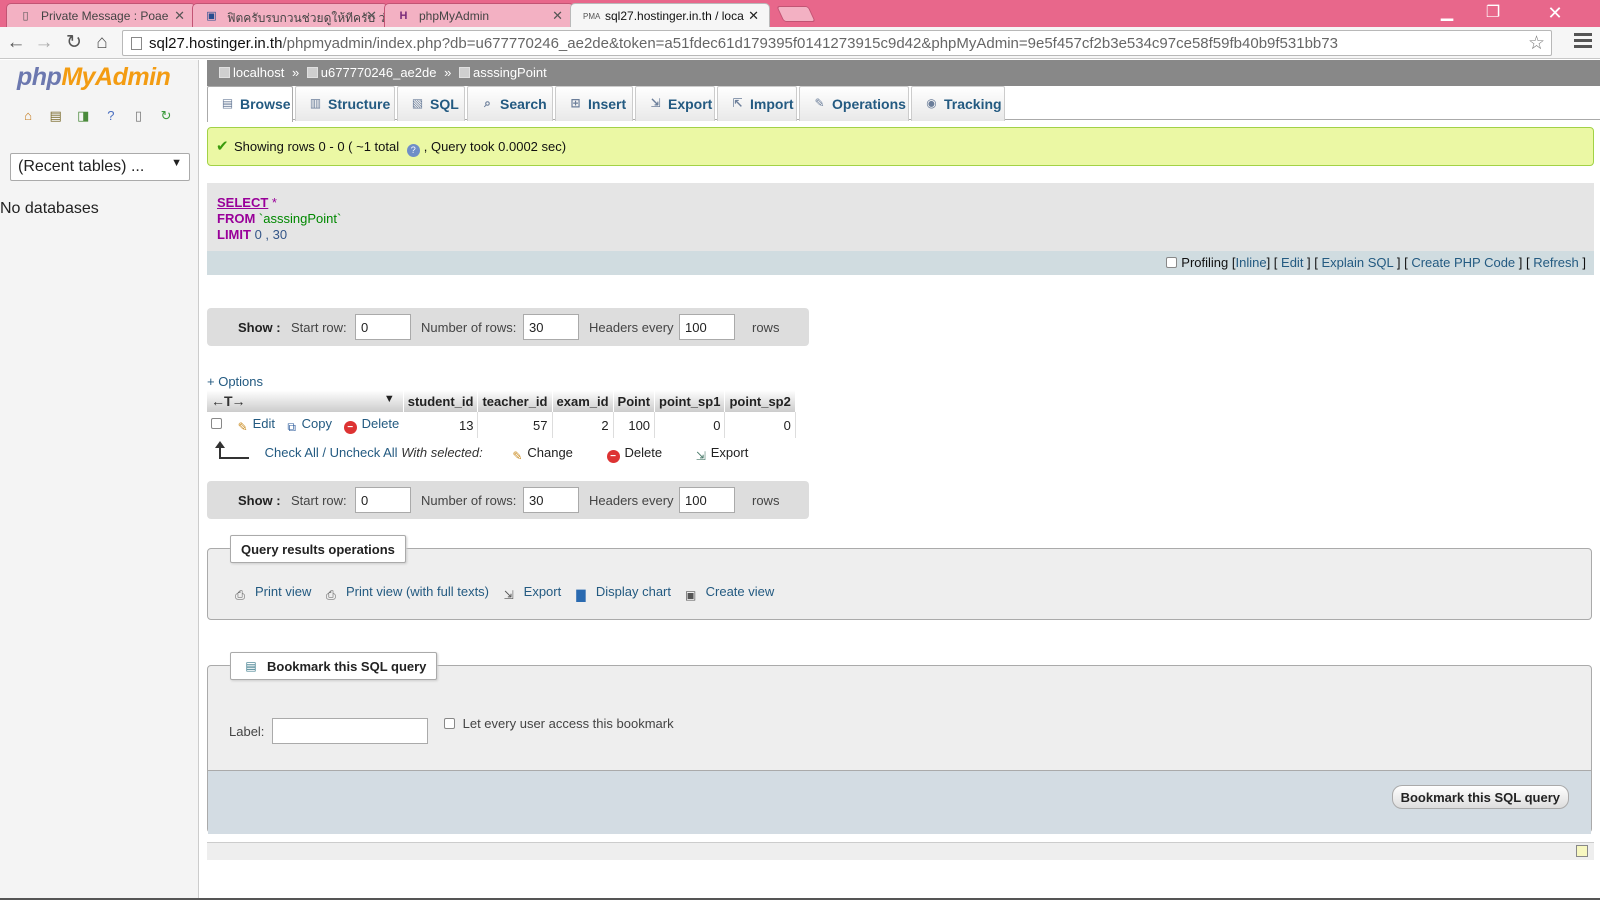 This screenshot has width=1600, height=900. I want to click on inline-edit-link: Inline, so click(1251, 262).